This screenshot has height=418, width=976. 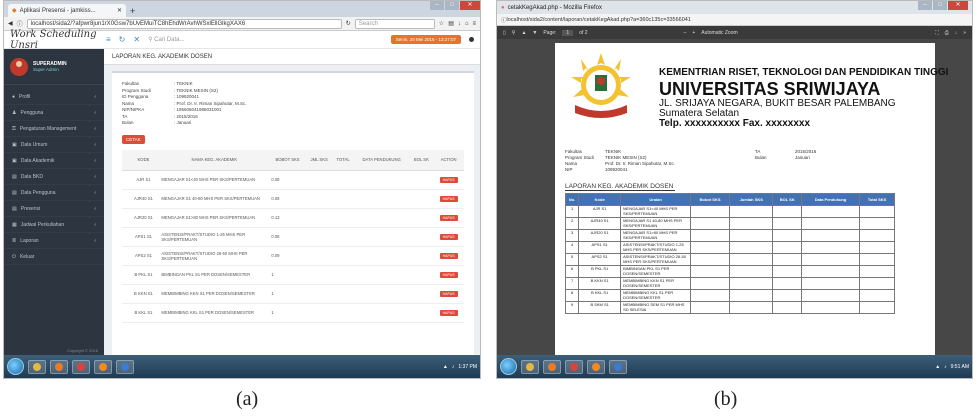 I want to click on system-tray: ▲ ♪ 9:51 AM, so click(x=952, y=367).